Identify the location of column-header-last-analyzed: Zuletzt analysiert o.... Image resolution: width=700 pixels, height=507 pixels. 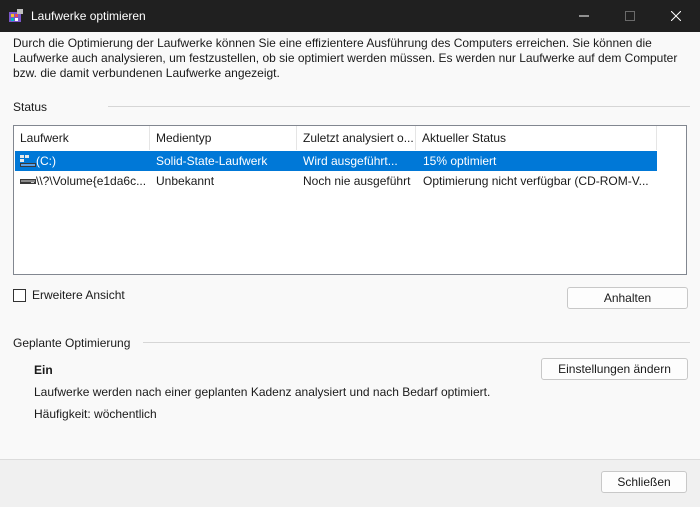
(356, 138).